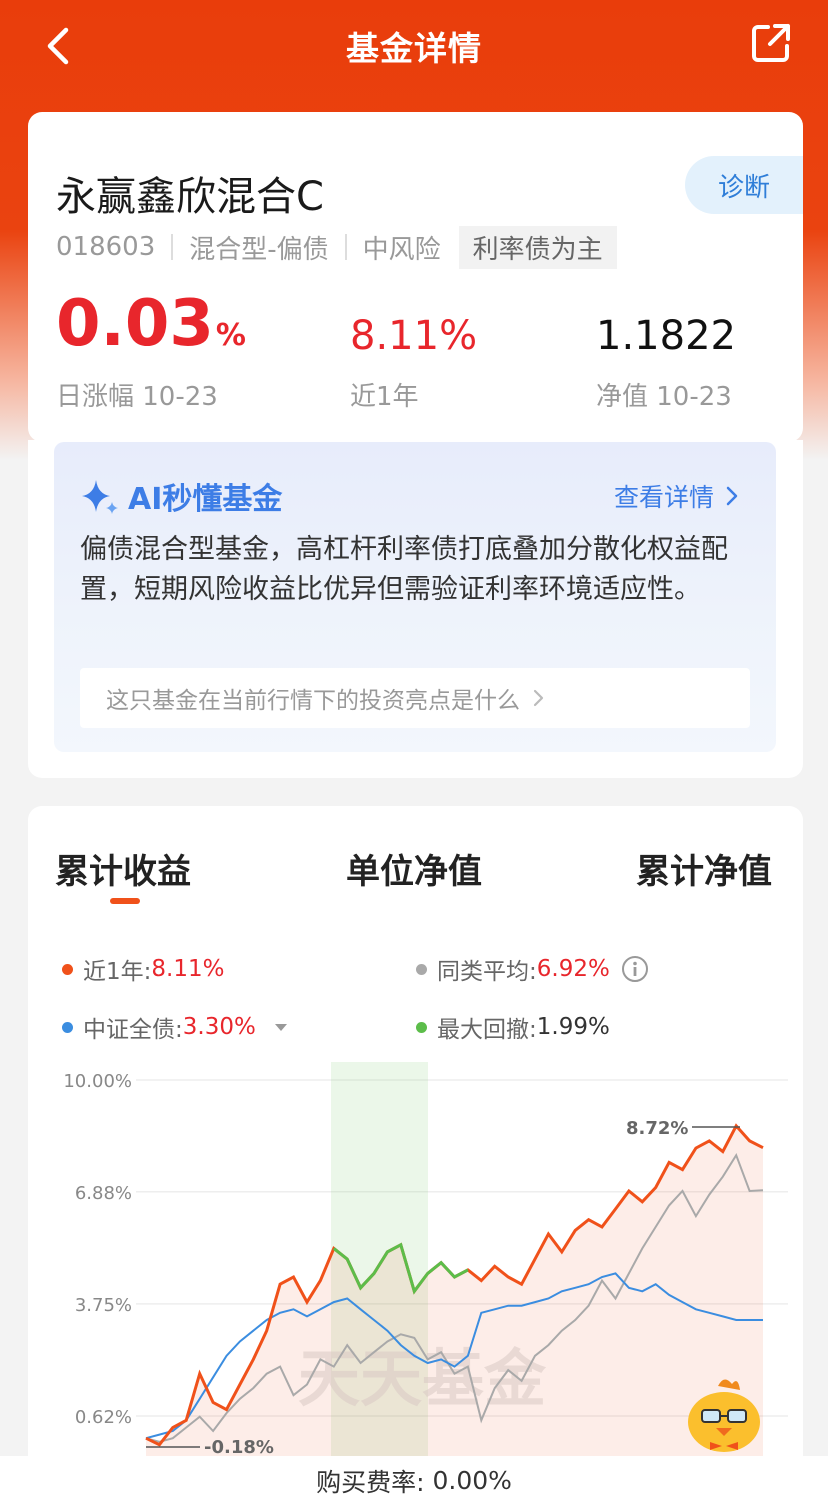  I want to click on back-arrow-icon, so click(58, 46).